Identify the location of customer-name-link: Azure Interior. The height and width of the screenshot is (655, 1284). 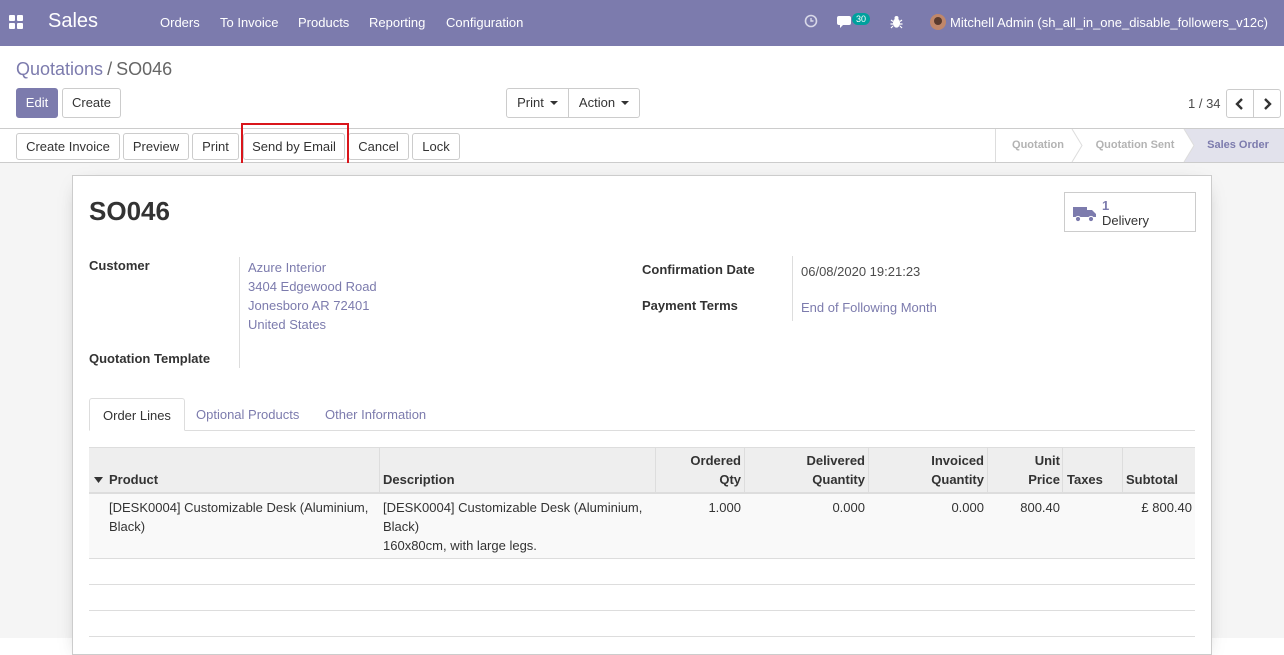
(287, 267).